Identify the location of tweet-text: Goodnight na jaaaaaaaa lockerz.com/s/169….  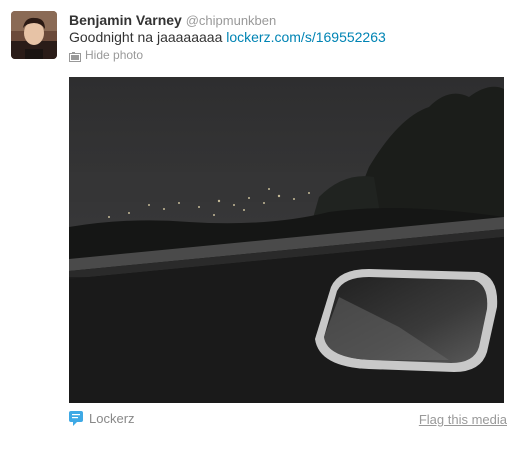
(227, 37).